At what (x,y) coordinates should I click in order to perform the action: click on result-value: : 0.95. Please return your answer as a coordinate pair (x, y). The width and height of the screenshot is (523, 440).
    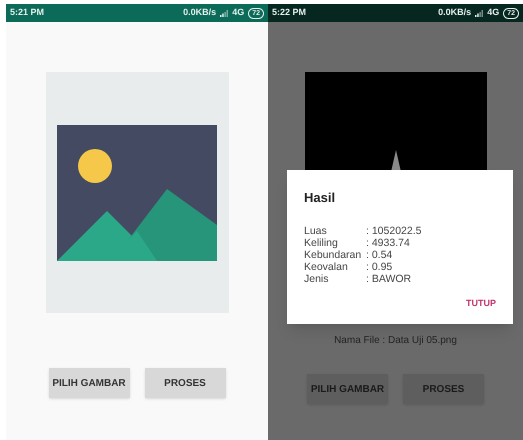
    Looking at the image, I should click on (380, 266).